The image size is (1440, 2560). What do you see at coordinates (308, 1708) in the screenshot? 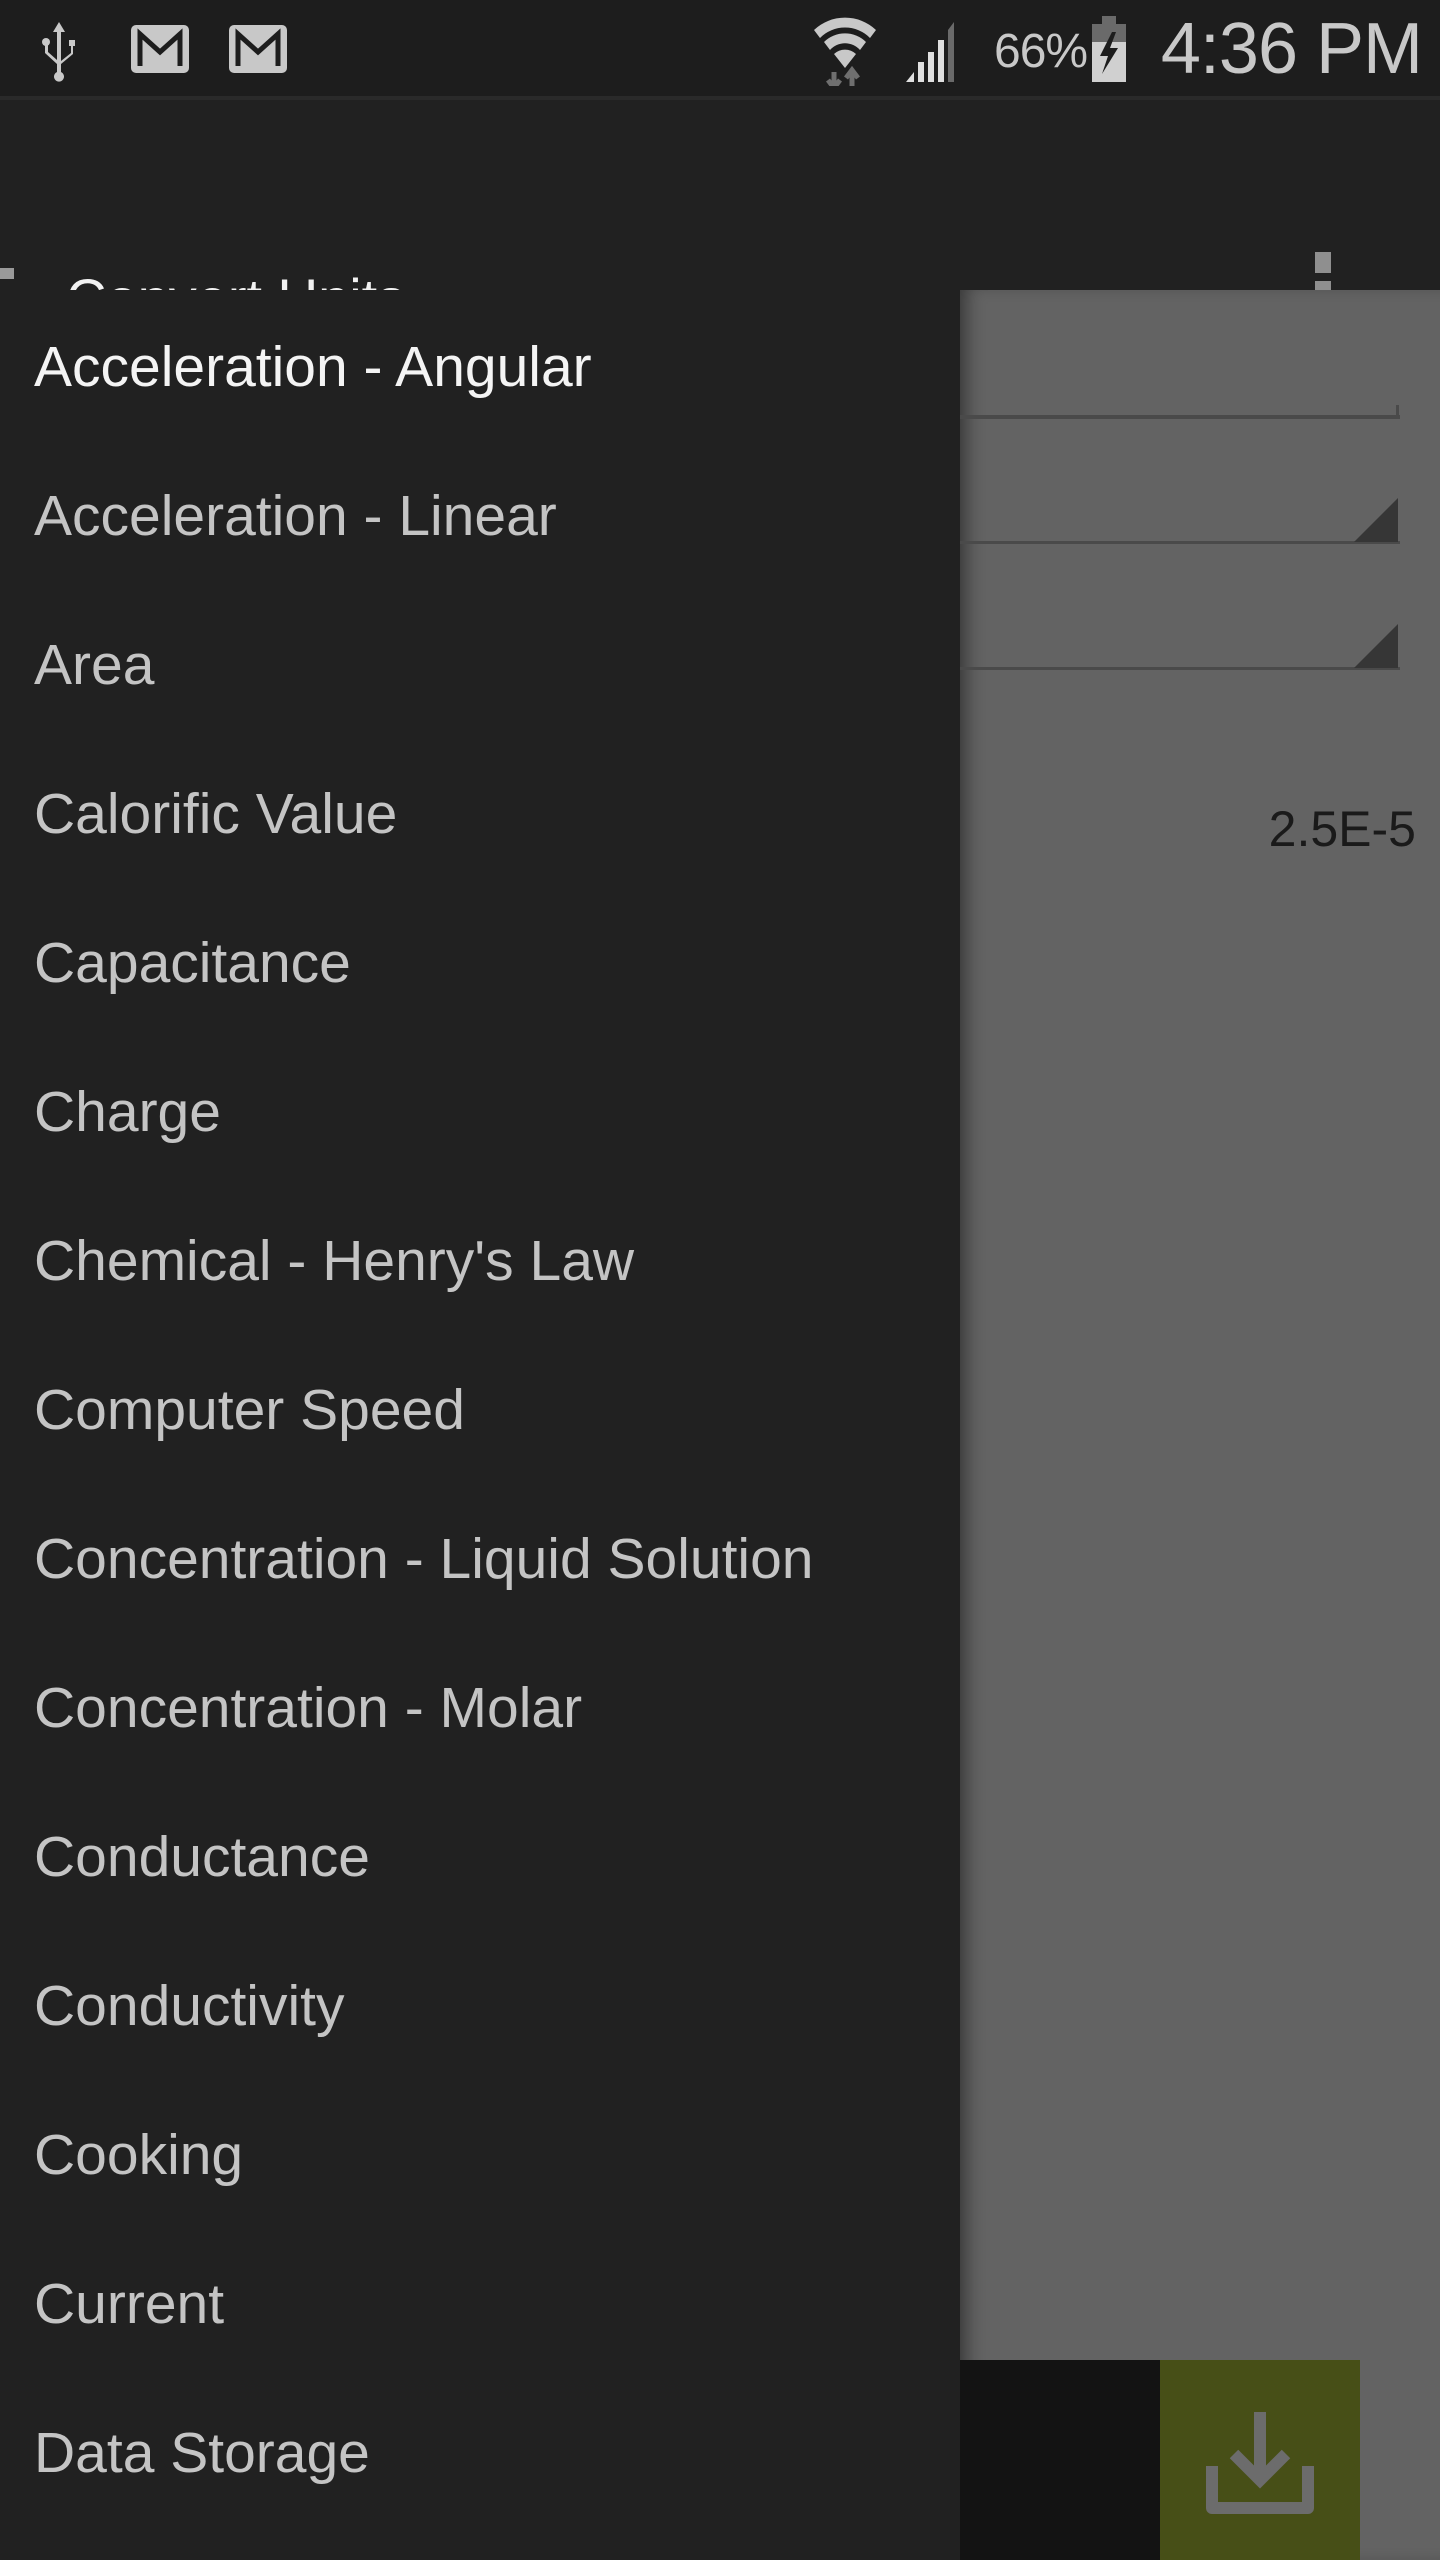
I see `drawer-item-concentration-molar: Concentration - Molar` at bounding box center [308, 1708].